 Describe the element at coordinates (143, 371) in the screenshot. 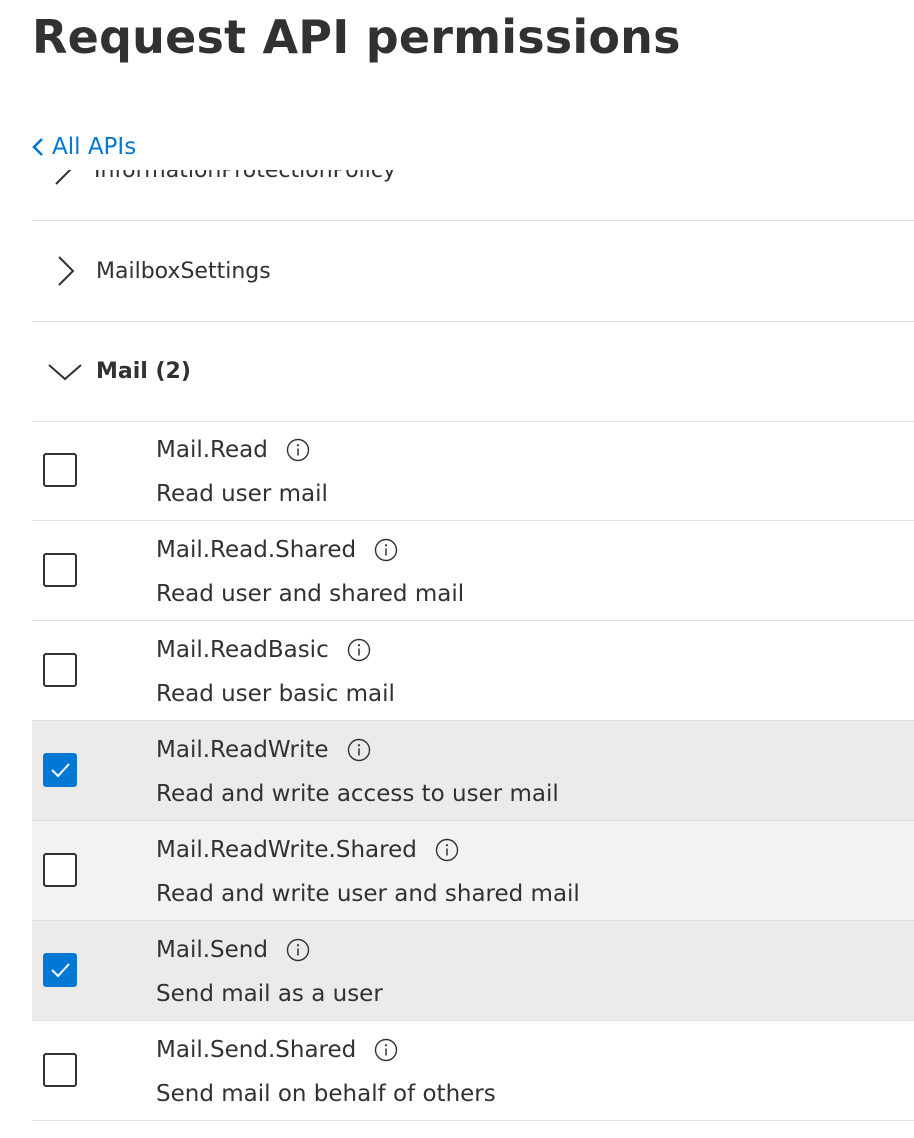

I see `group-label: Mail (2)` at that location.